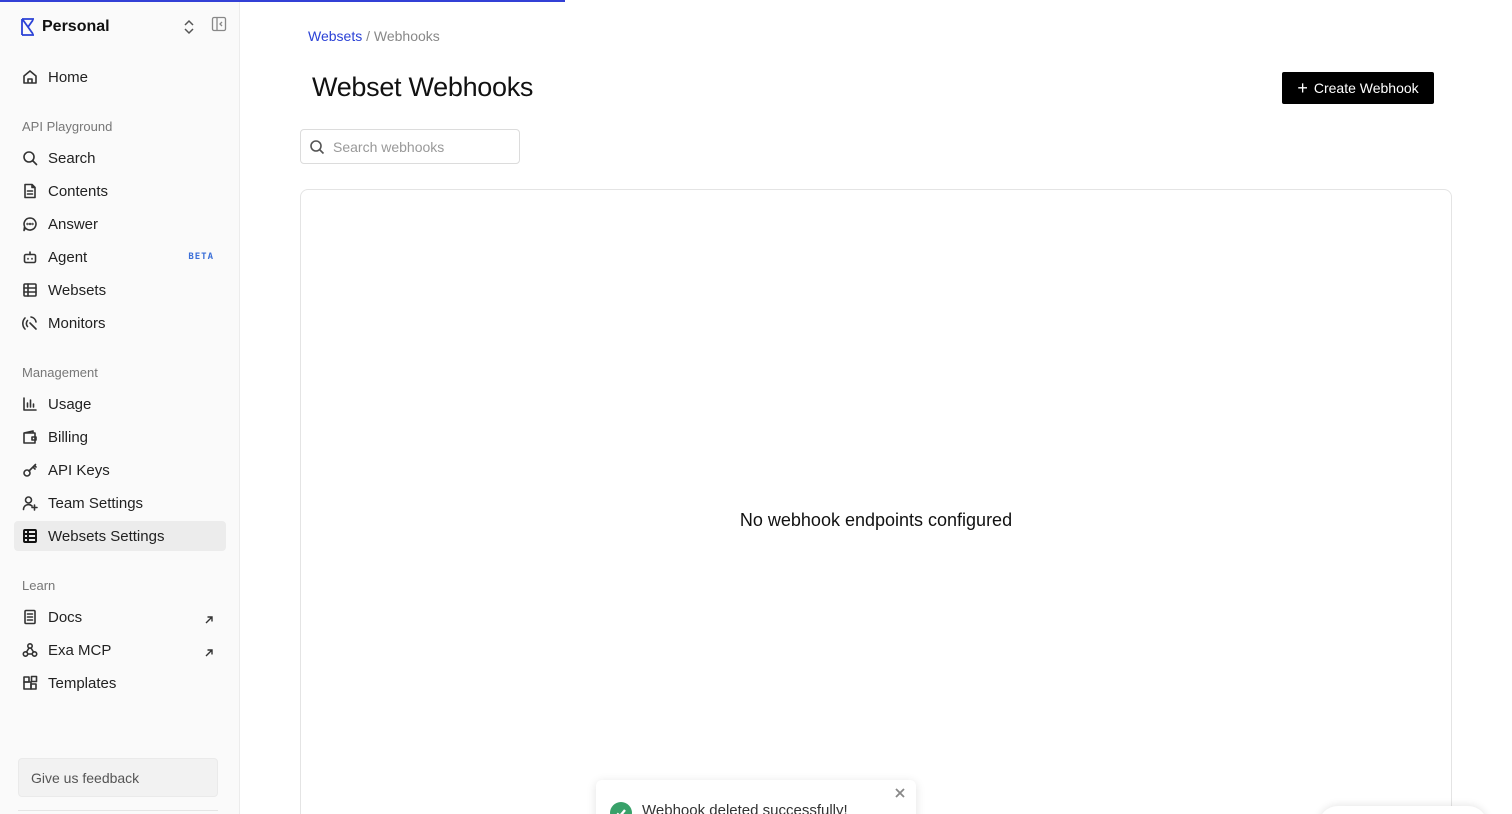  I want to click on sidebar-item-api-keys: API Keys, so click(120, 470).